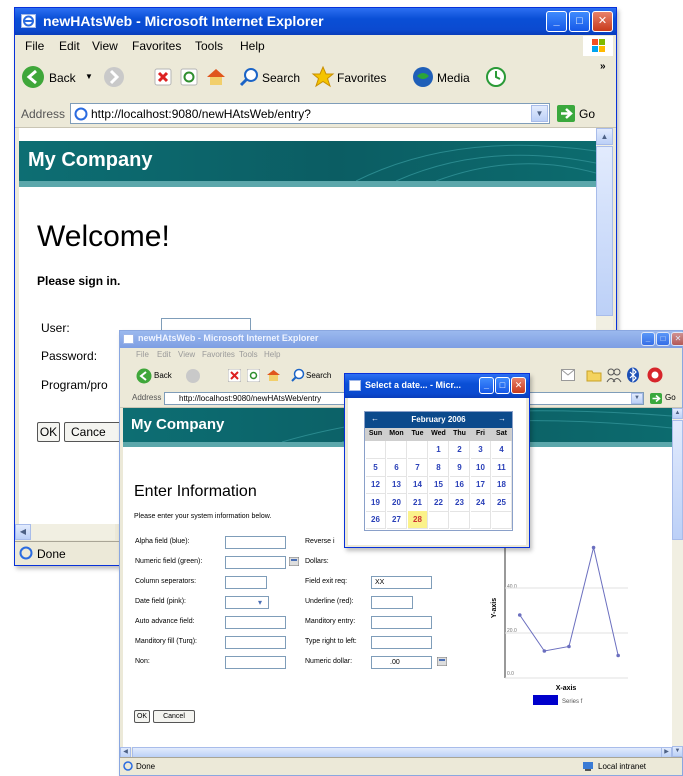 The height and width of the screenshot is (776, 683). Describe the element at coordinates (614, 376) in the screenshot. I see `users-icon` at that location.